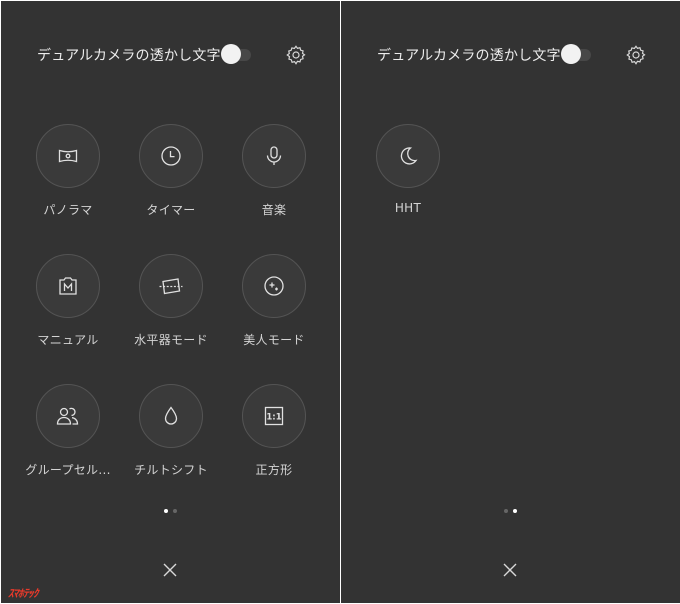  I want to click on square-icon-glyph: 1:1, so click(273, 418).